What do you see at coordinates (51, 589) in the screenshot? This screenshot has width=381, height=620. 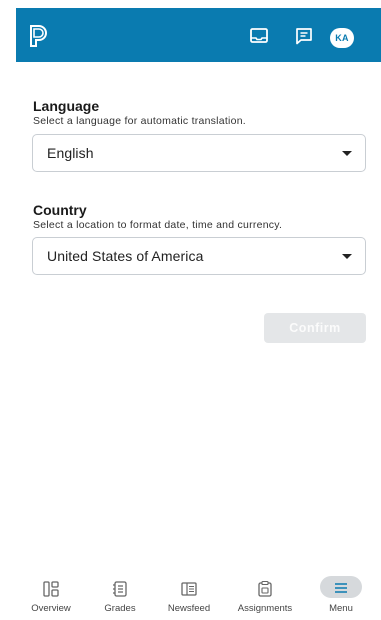 I see `overview-icon` at bounding box center [51, 589].